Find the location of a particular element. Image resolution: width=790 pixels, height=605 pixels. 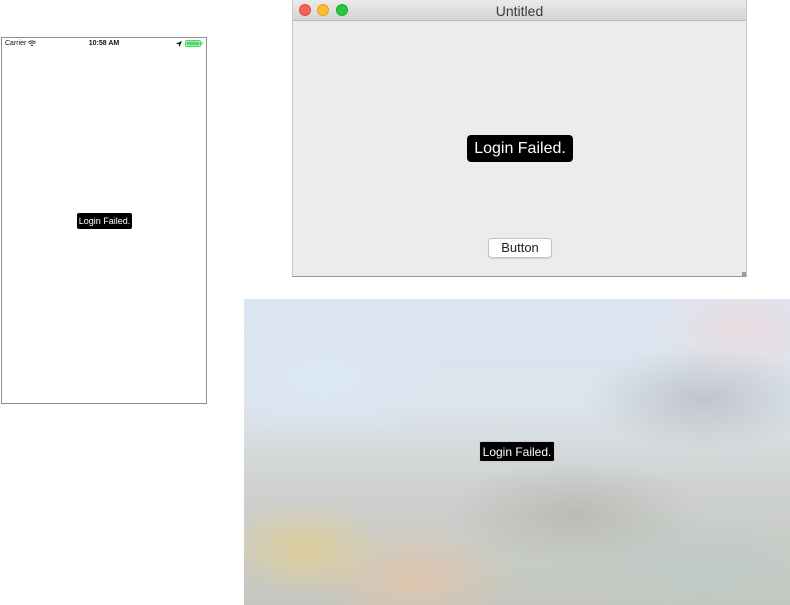

resize-handle is located at coordinates (744, 274).